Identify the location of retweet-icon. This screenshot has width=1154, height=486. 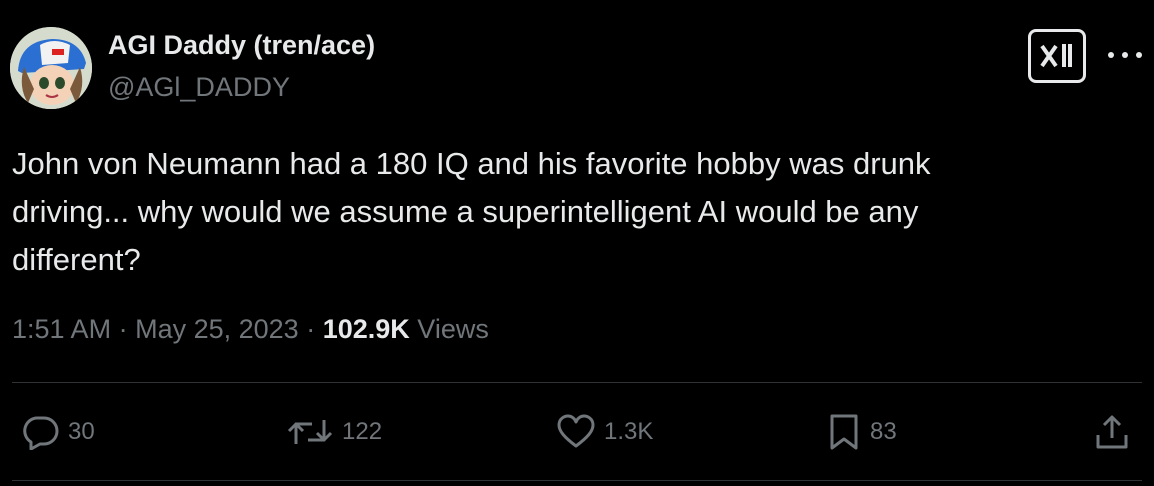
(310, 432).